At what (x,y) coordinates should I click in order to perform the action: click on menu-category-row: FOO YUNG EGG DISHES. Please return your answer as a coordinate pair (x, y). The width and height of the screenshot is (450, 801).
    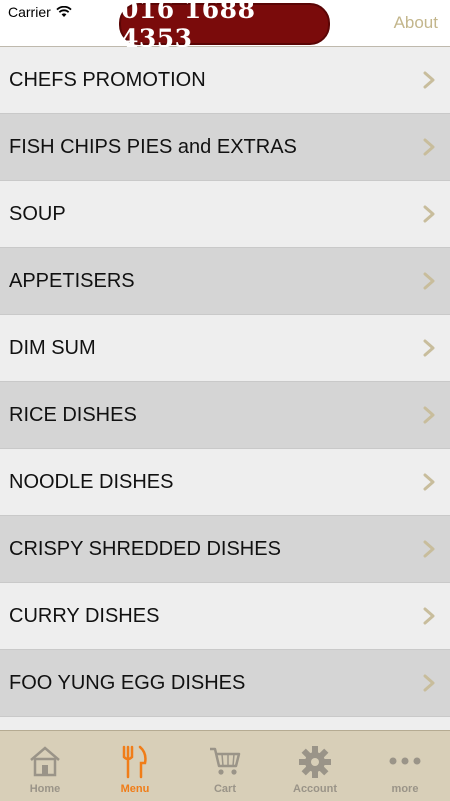
    Looking at the image, I should click on (225, 683).